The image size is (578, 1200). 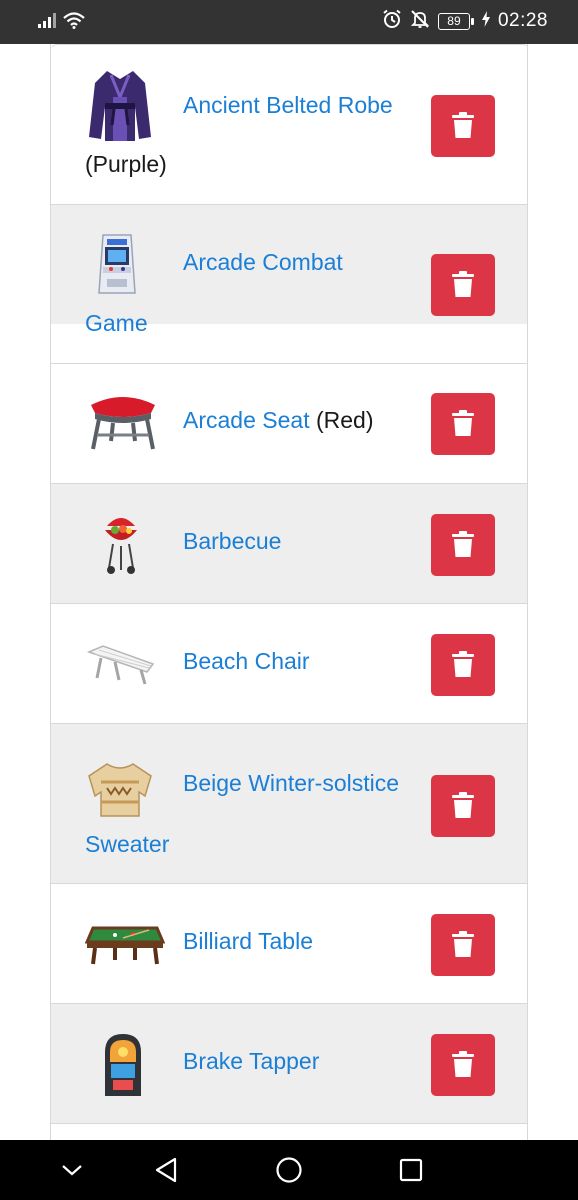 I want to click on alarm-icon, so click(x=392, y=21).